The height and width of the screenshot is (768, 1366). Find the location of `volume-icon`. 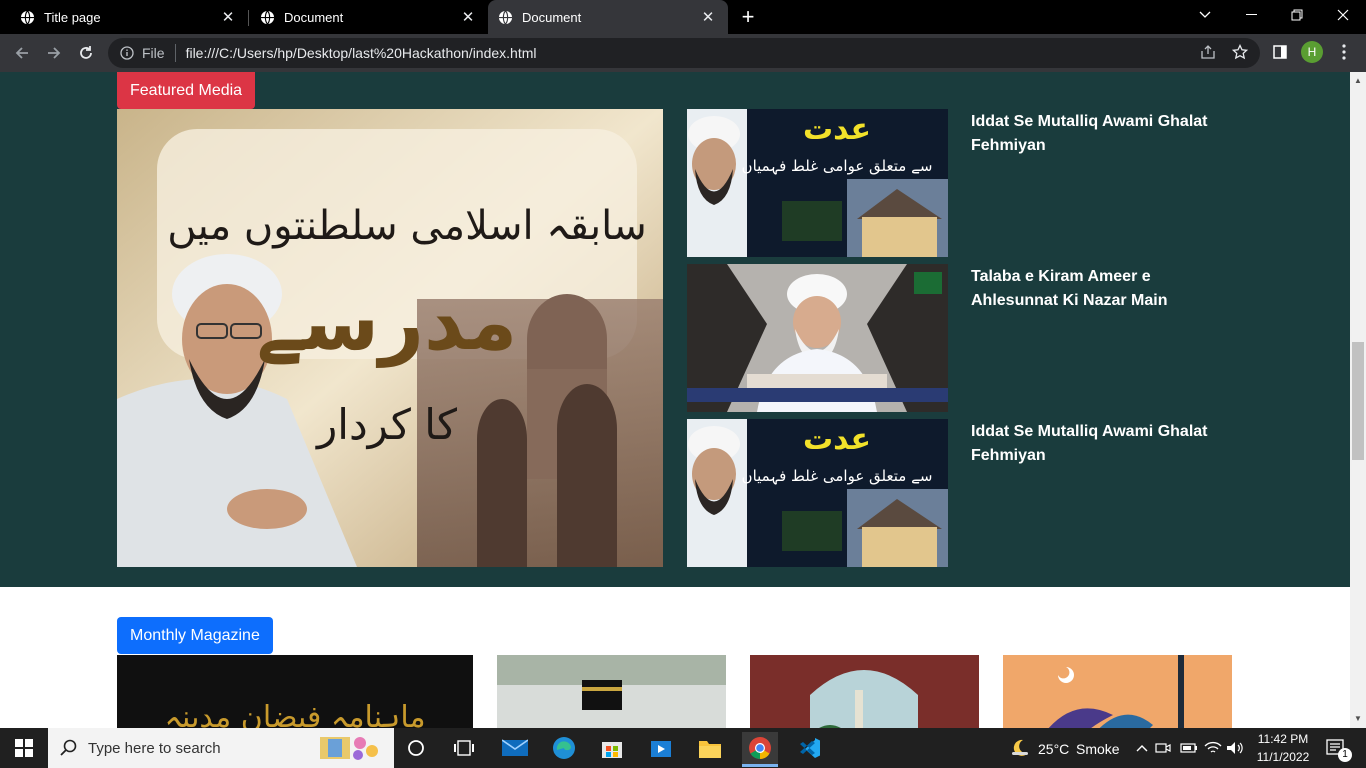

volume-icon is located at coordinates (1235, 748).